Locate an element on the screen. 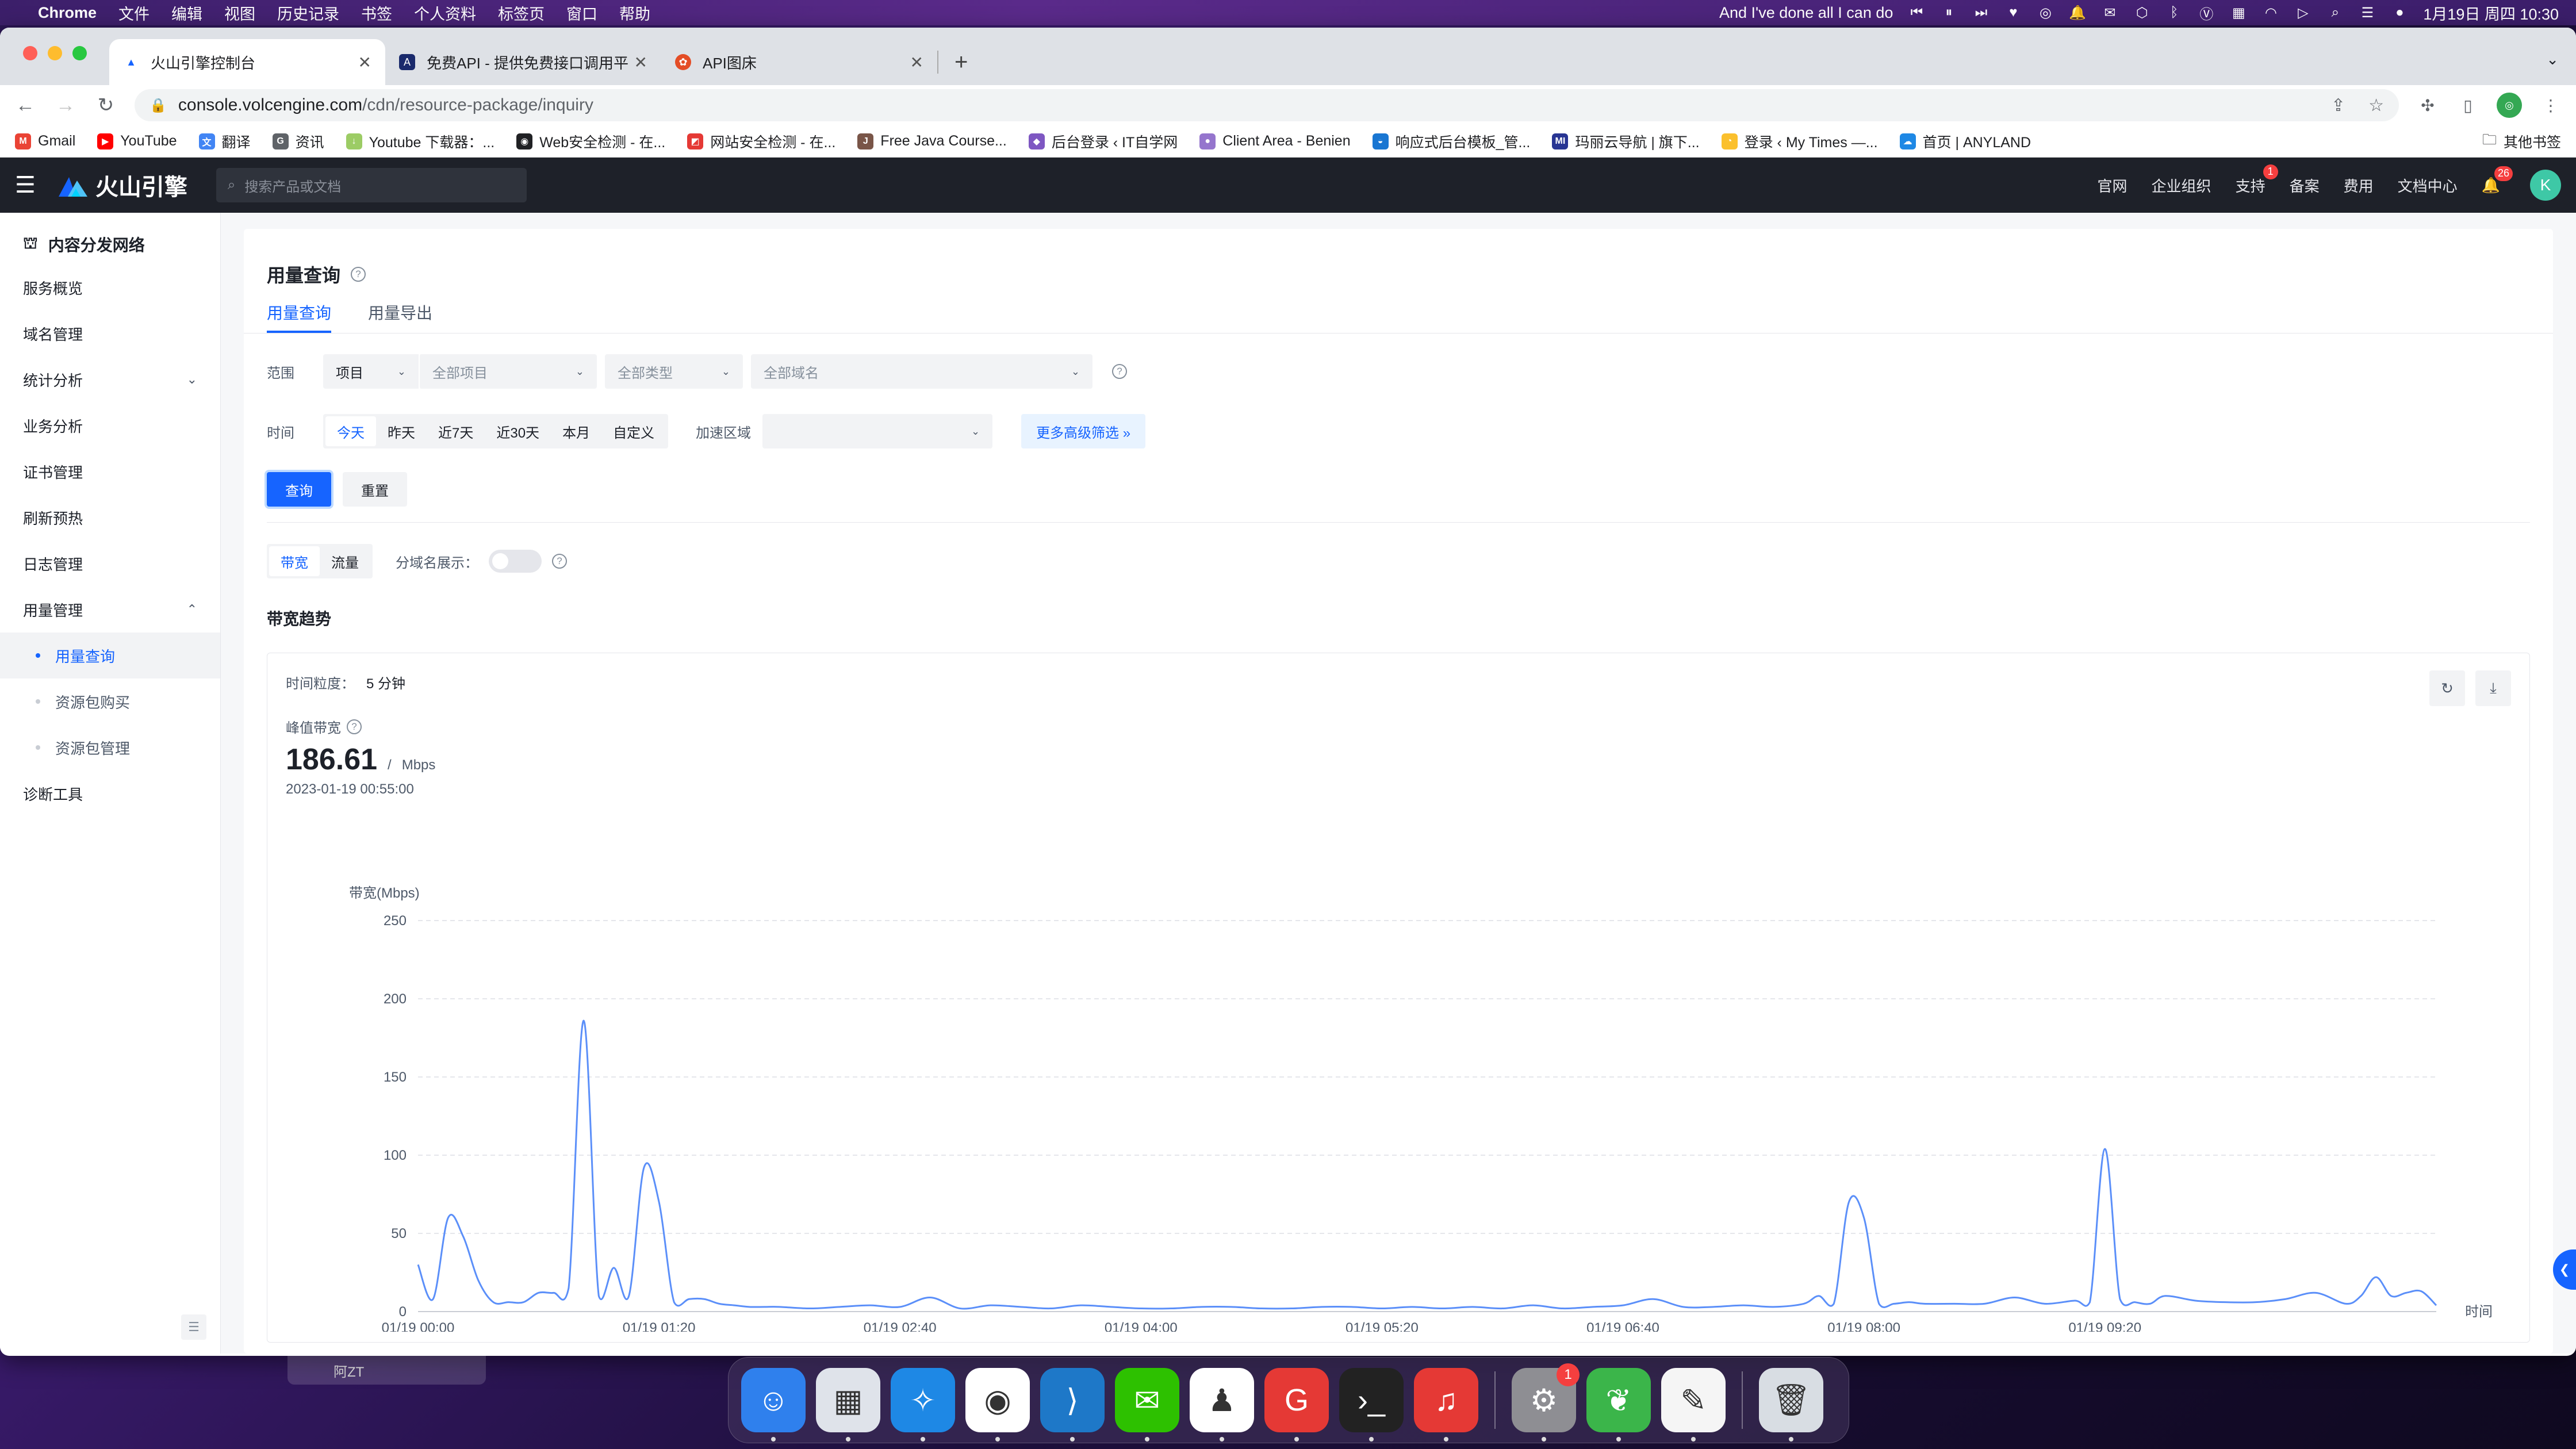 This screenshot has width=2576, height=1449. chrome-icon: ◉ is located at coordinates (997, 1405).